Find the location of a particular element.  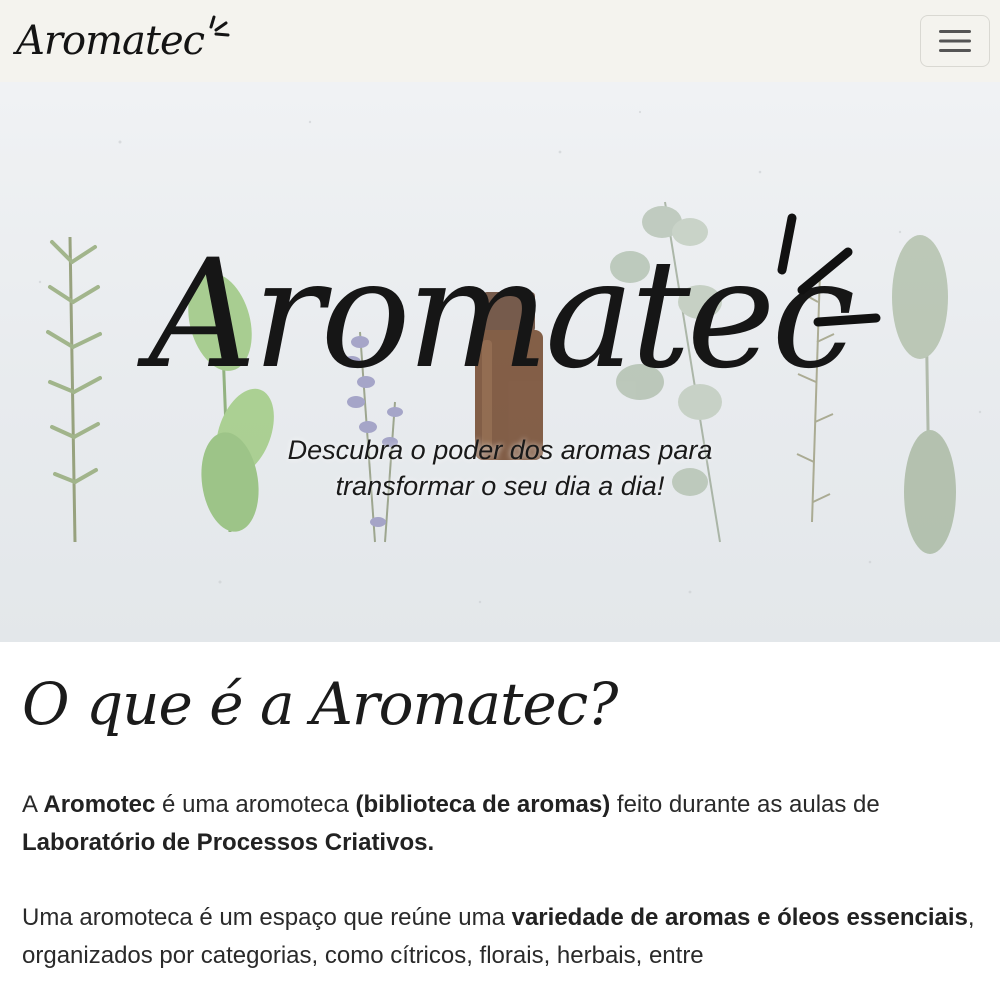

hamburger-menu-icon is located at coordinates (955, 41).